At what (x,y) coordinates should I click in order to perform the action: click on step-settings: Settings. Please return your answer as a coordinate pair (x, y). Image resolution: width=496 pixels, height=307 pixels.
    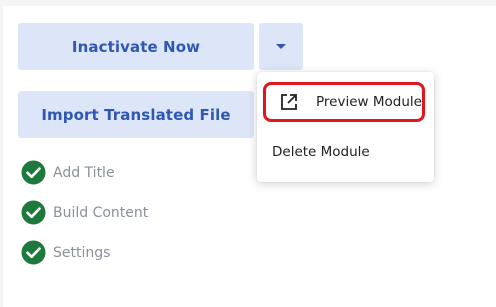
    Looking at the image, I should click on (65, 252).